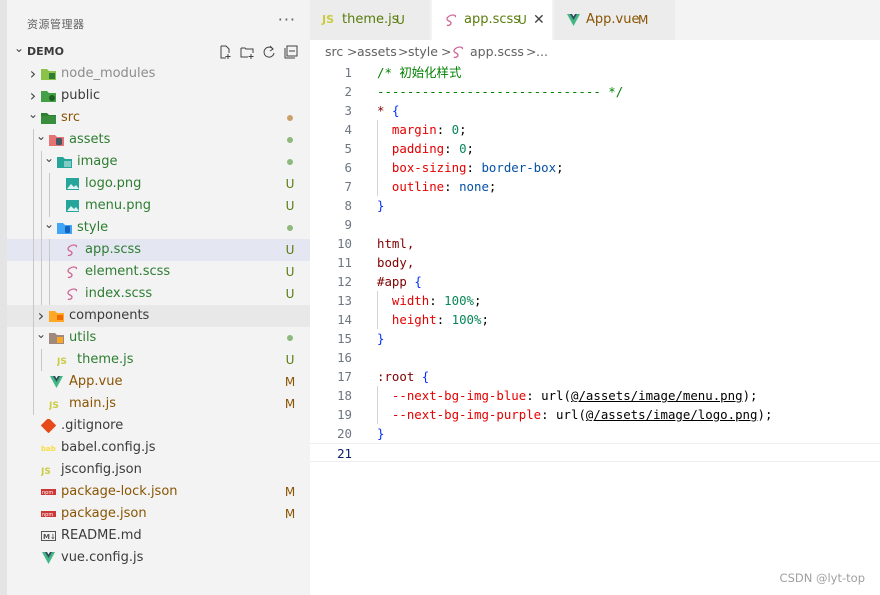  Describe the element at coordinates (334, 52) in the screenshot. I see `breadcrumb-item: src` at that location.